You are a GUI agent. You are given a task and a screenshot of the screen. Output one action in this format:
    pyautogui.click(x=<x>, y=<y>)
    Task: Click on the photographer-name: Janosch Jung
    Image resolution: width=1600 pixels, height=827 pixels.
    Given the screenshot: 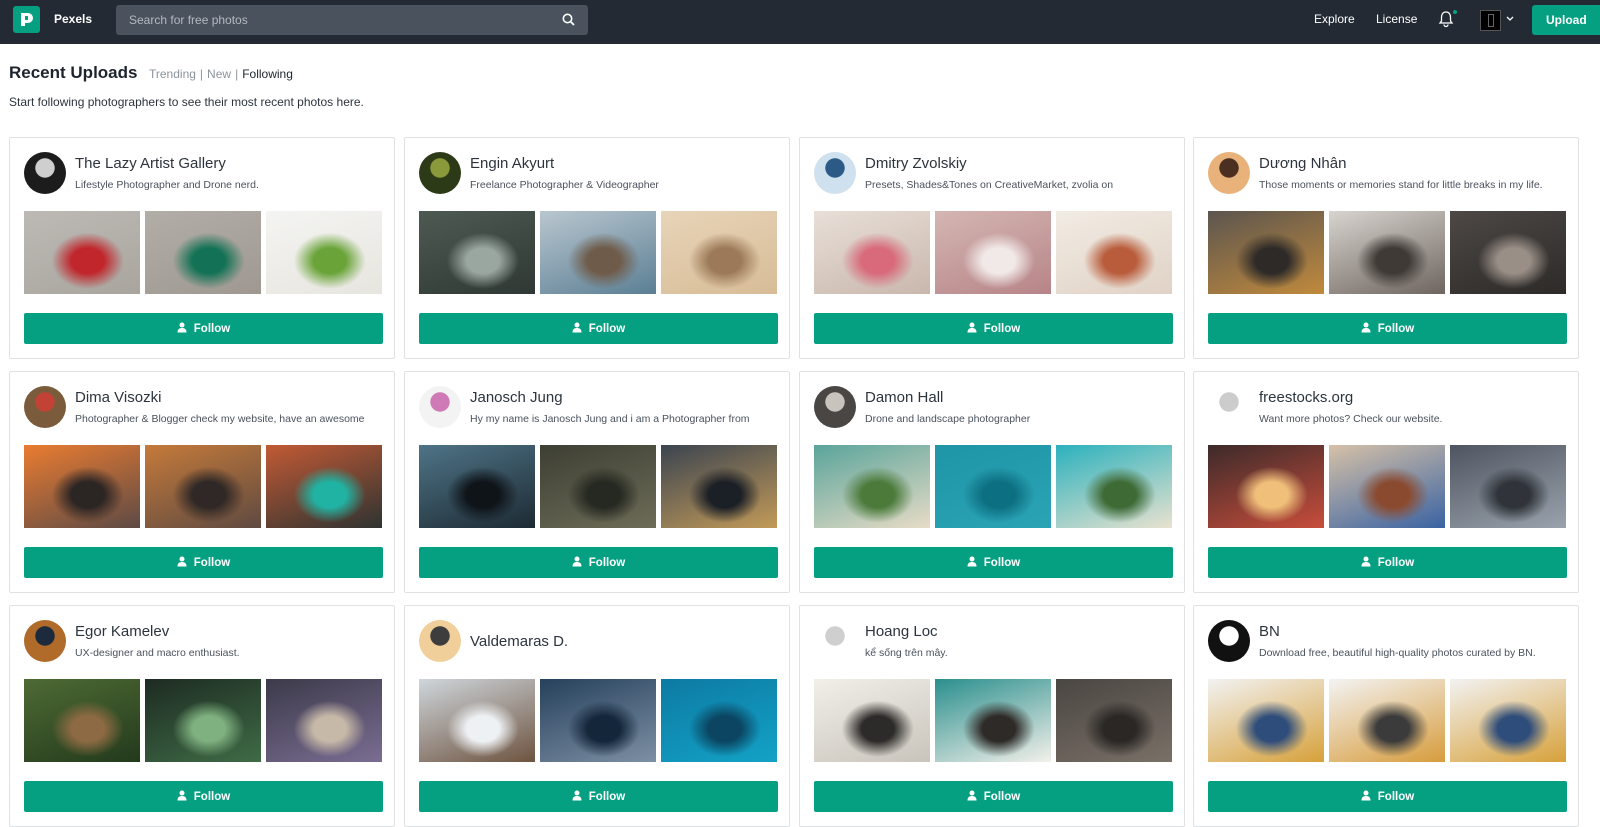 What is the action you would take?
    pyautogui.click(x=516, y=397)
    